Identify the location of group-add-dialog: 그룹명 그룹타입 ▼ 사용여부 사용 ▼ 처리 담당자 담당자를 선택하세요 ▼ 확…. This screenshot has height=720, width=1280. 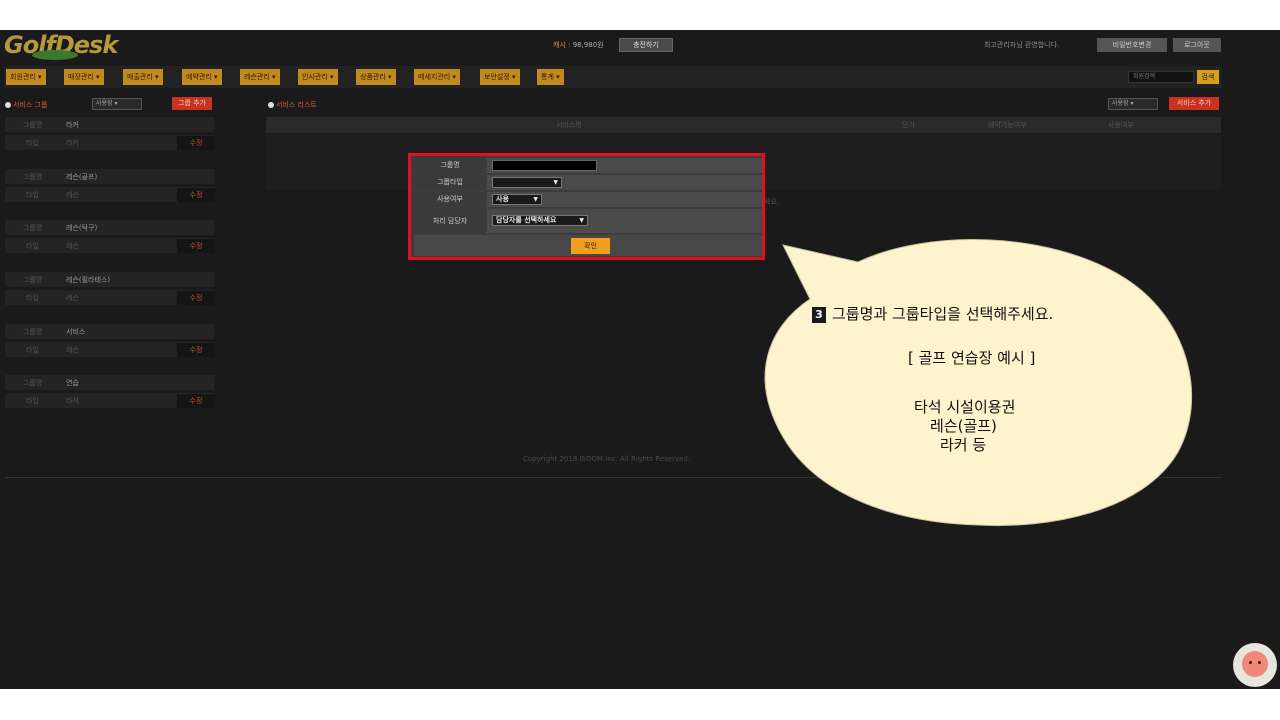
(586, 206).